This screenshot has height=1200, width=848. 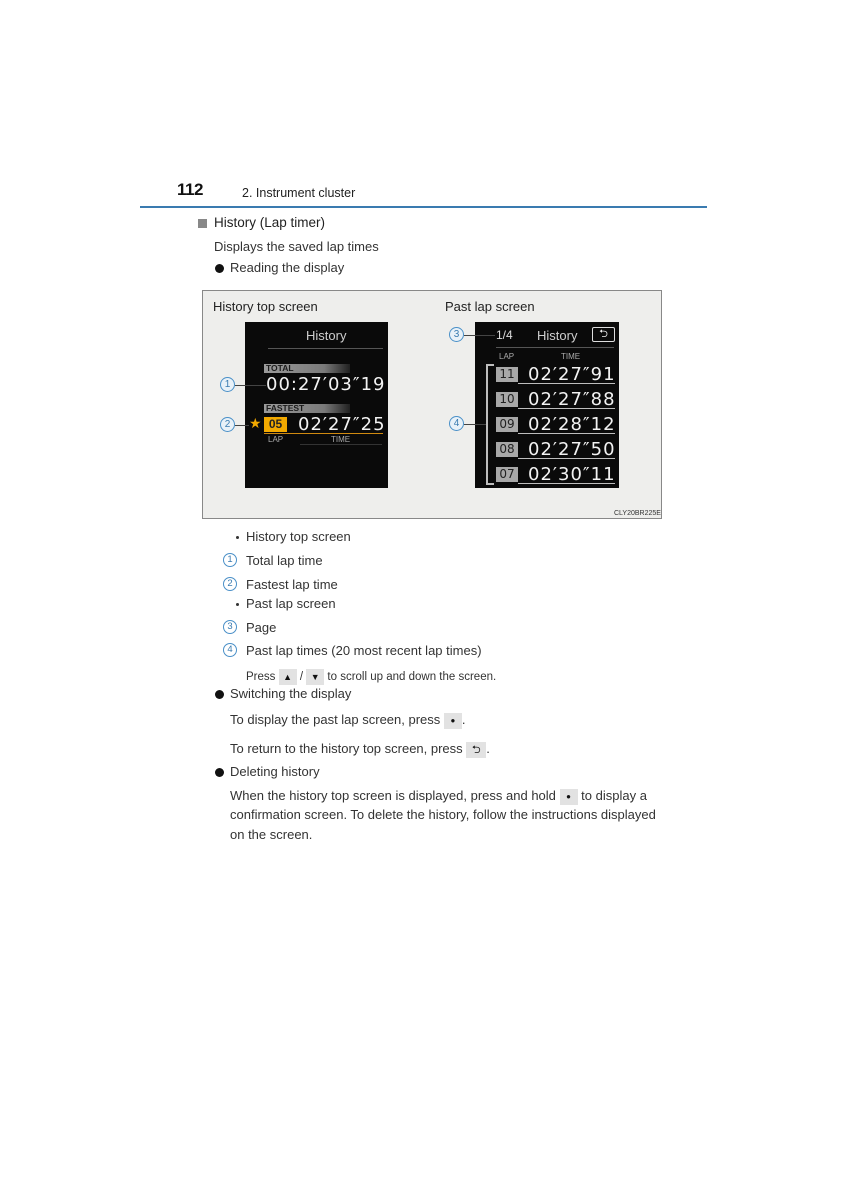 I want to click on deleting-line-3: on the screen., so click(x=271, y=834).